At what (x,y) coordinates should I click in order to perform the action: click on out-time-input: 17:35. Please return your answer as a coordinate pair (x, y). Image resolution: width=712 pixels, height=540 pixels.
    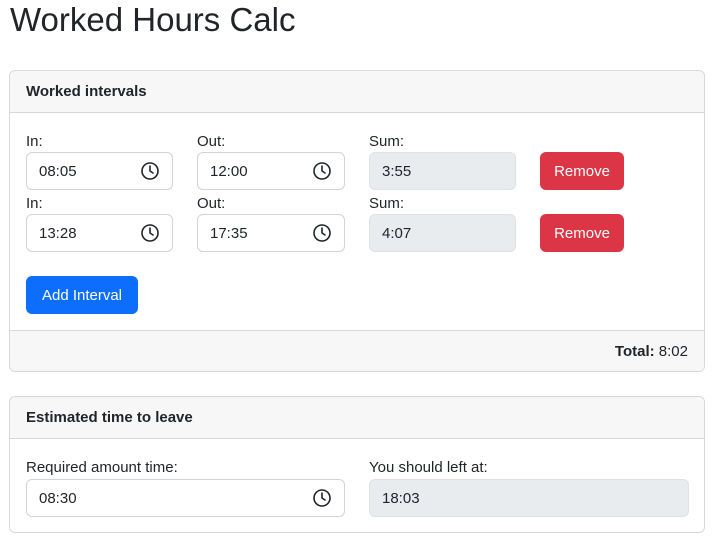
    Looking at the image, I should click on (271, 233).